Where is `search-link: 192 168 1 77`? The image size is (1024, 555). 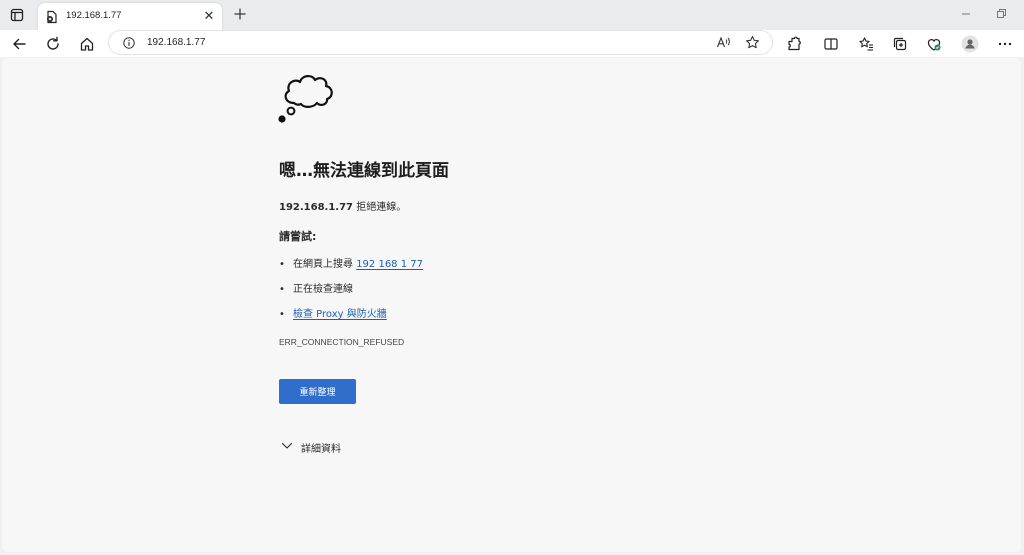
search-link: 192 168 1 77 is located at coordinates (389, 264).